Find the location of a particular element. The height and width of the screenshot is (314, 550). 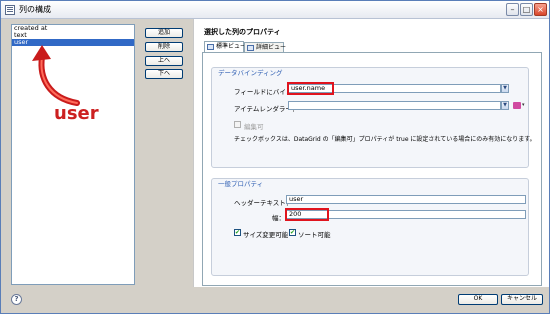

cancel-button: キャンセル is located at coordinates (522, 299).